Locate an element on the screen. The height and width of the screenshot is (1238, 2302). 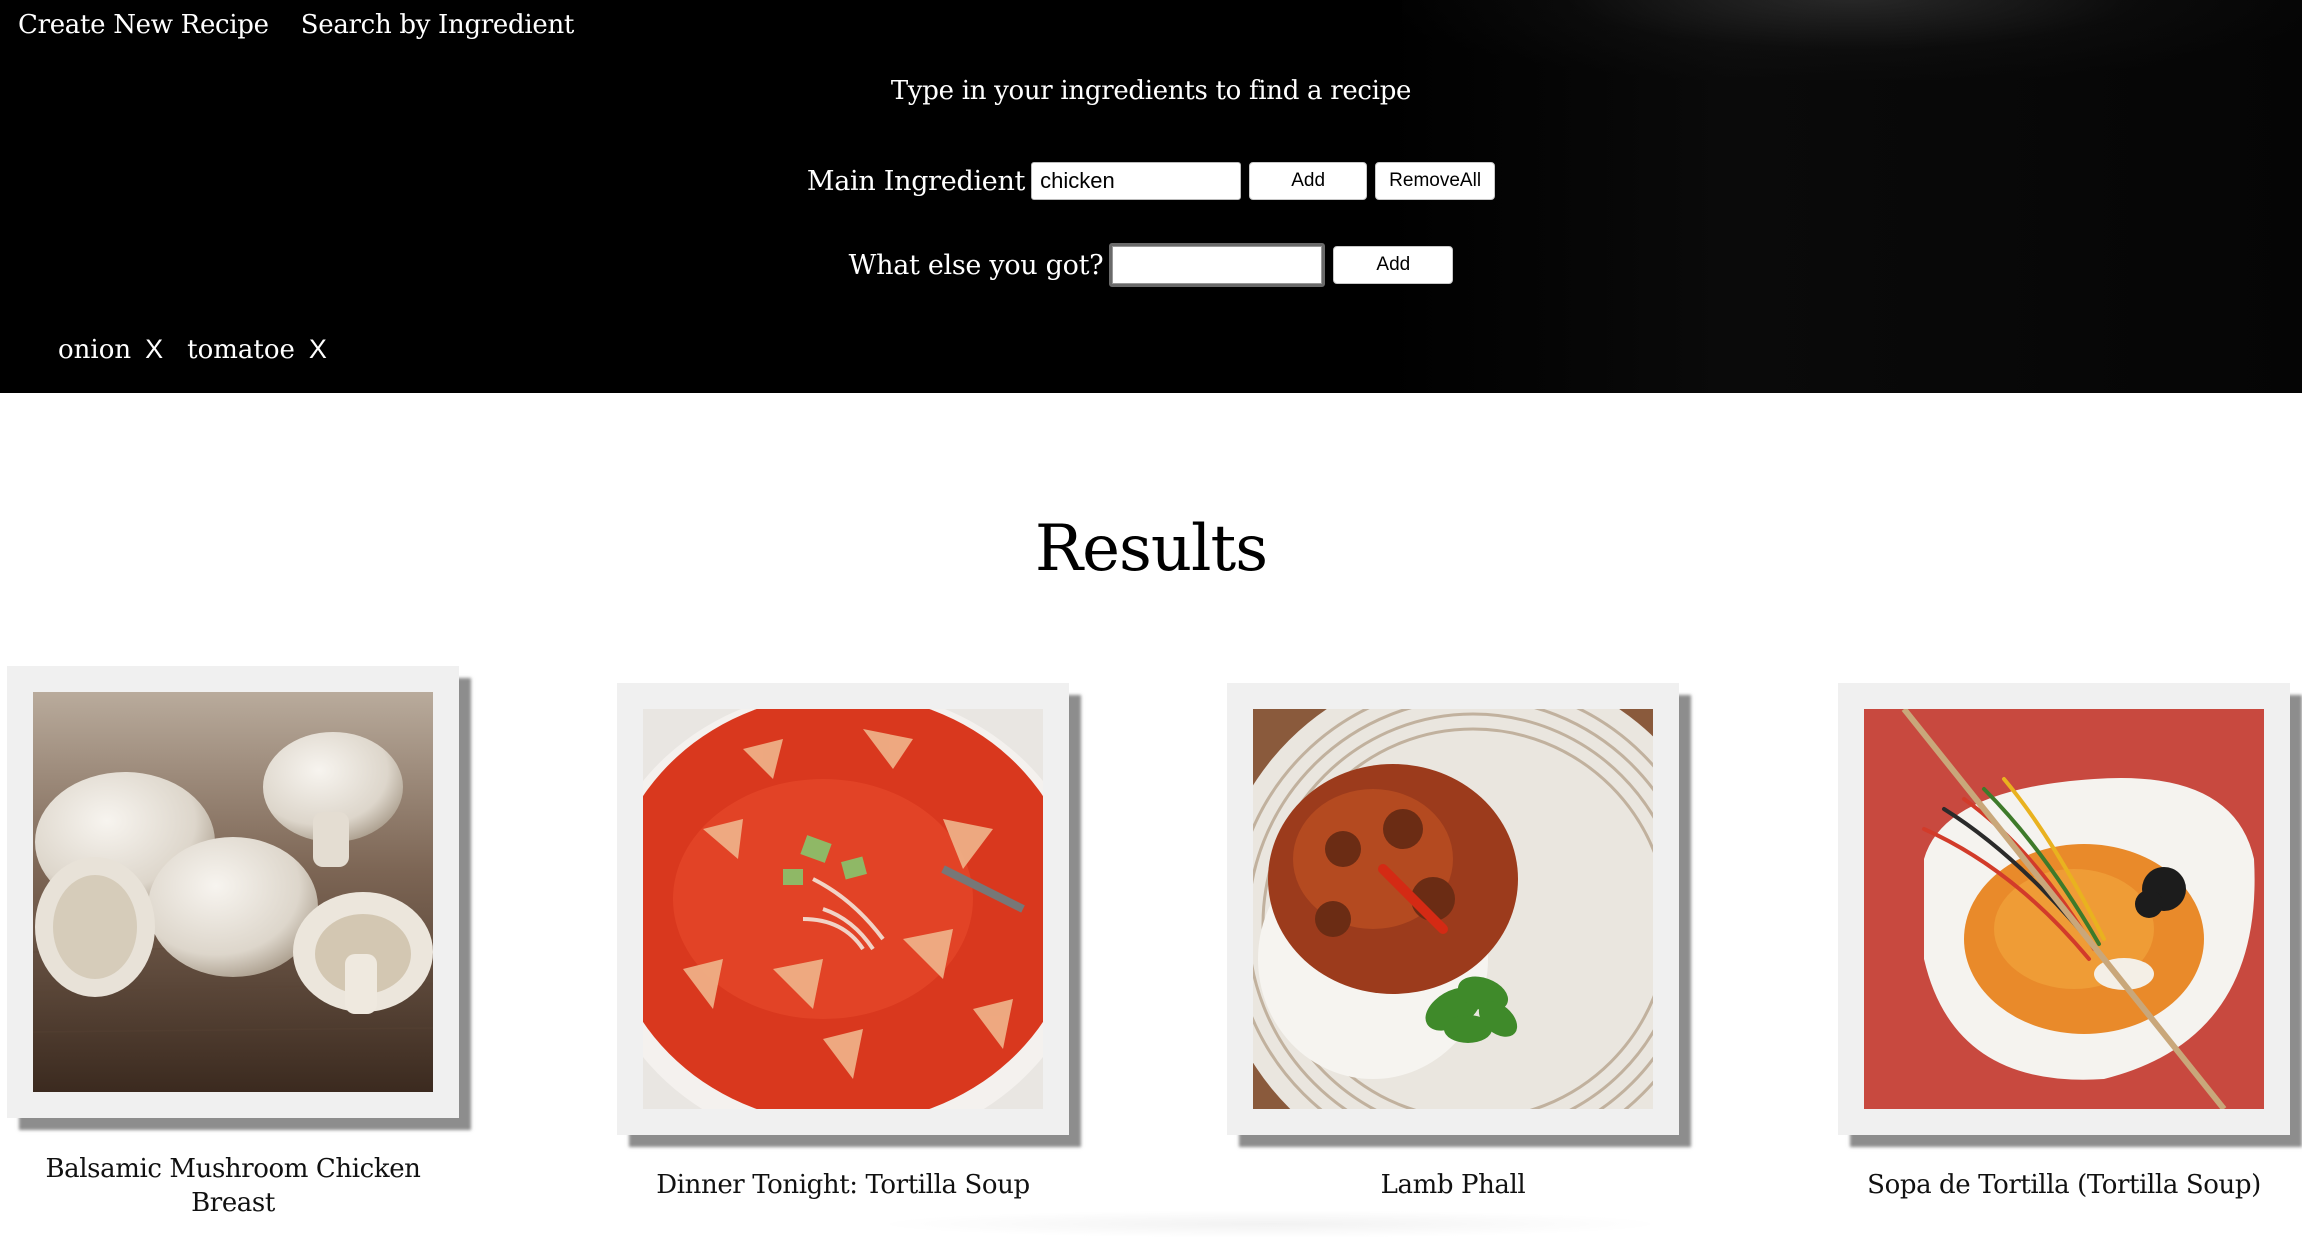
other-ingredient-input is located at coordinates (1217, 265).